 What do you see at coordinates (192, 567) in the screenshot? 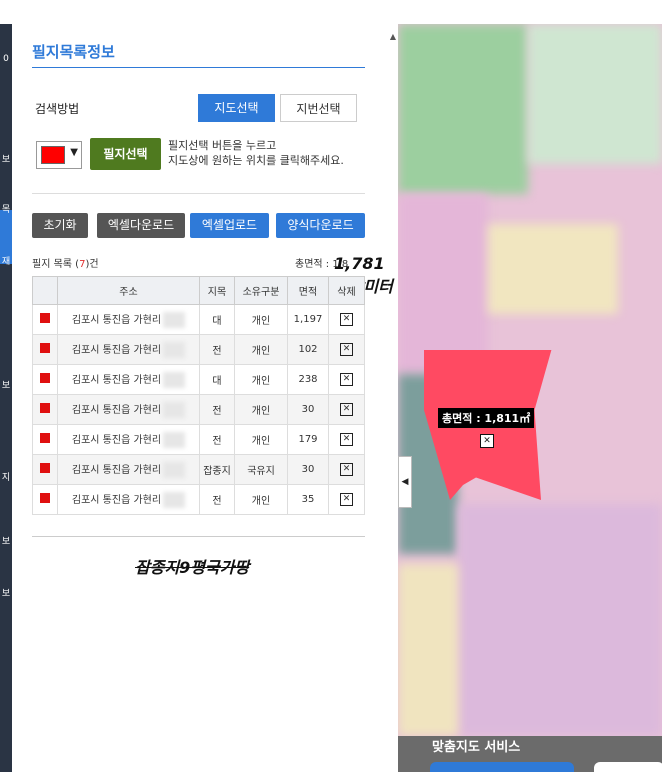
I see `handwritten-note: 잡종지9평국가땅` at bounding box center [192, 567].